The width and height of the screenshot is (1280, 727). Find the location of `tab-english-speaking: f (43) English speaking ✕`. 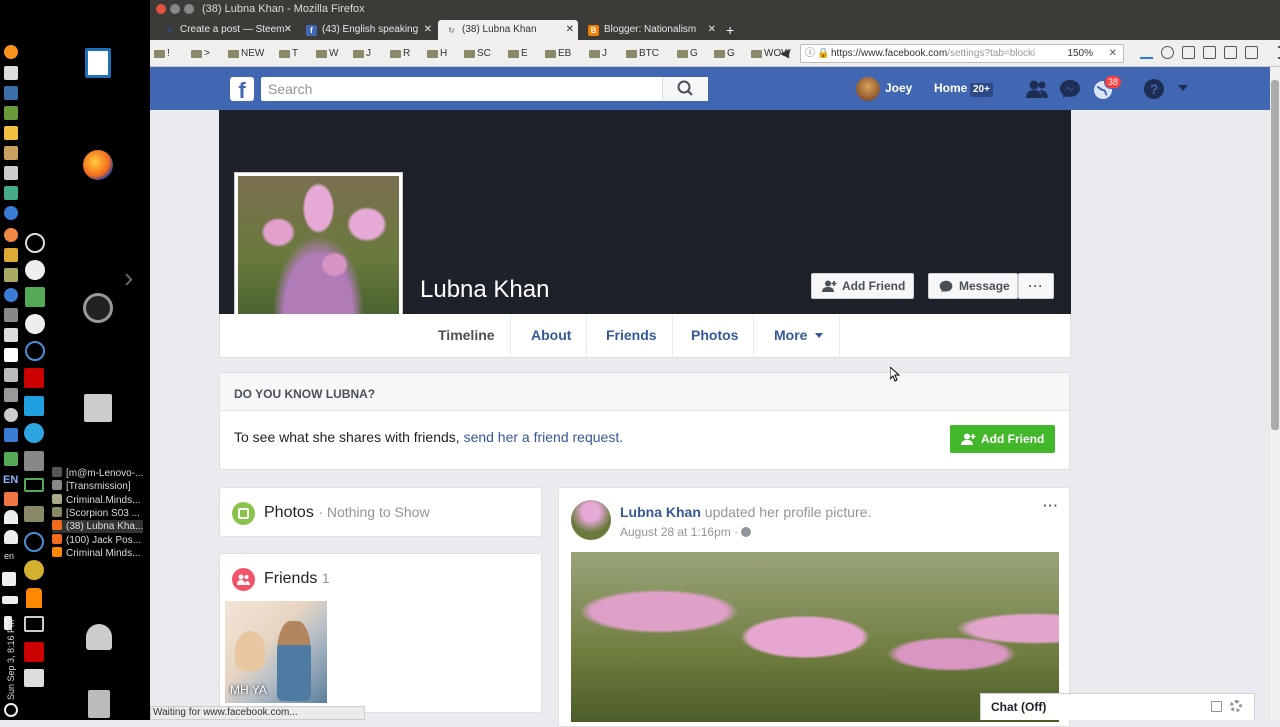

tab-english-speaking: f (43) English speaking ✕ is located at coordinates (367, 30).